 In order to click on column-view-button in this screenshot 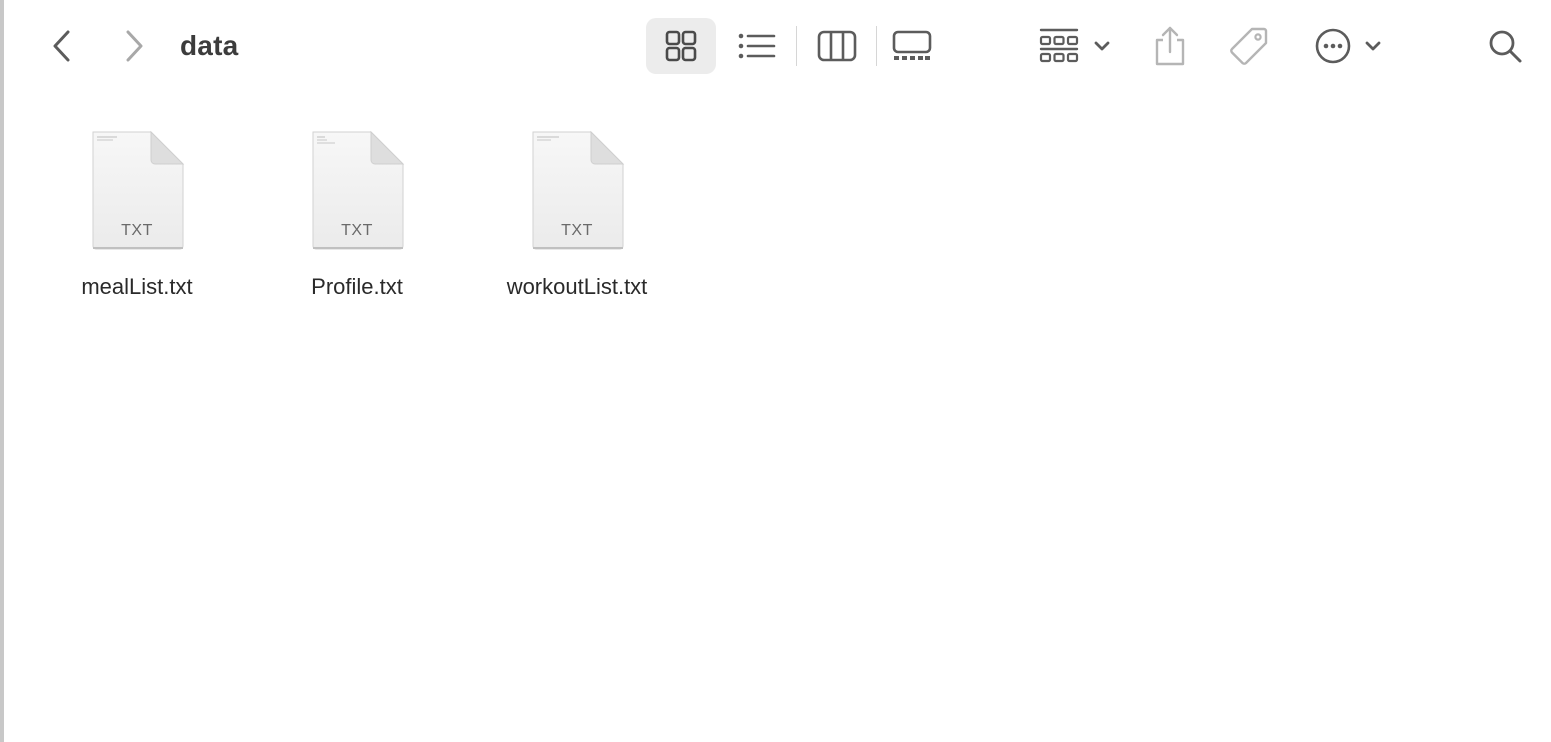, I will do `click(837, 46)`.